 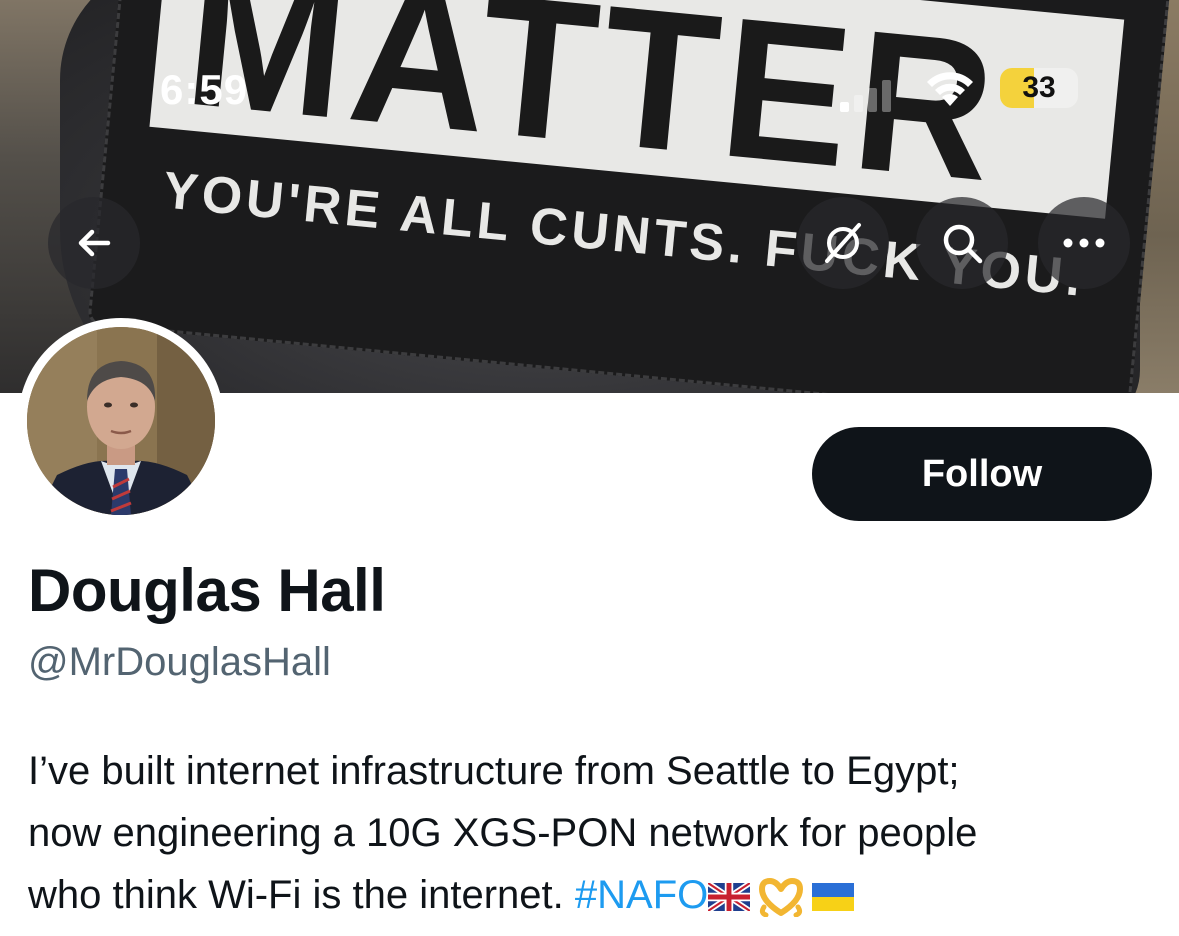 What do you see at coordinates (781, 898) in the screenshot?
I see `heart-hands-icon` at bounding box center [781, 898].